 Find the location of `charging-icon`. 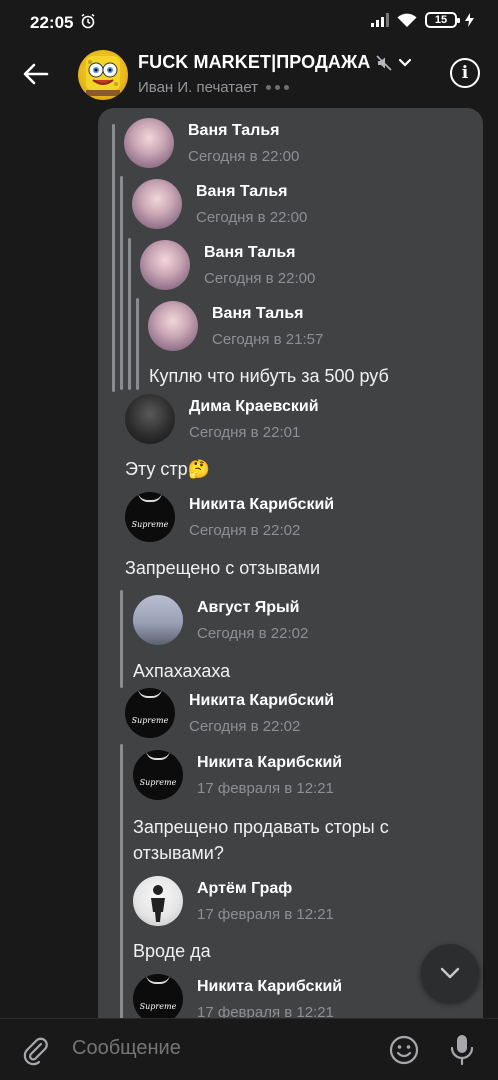

charging-icon is located at coordinates (469, 20).